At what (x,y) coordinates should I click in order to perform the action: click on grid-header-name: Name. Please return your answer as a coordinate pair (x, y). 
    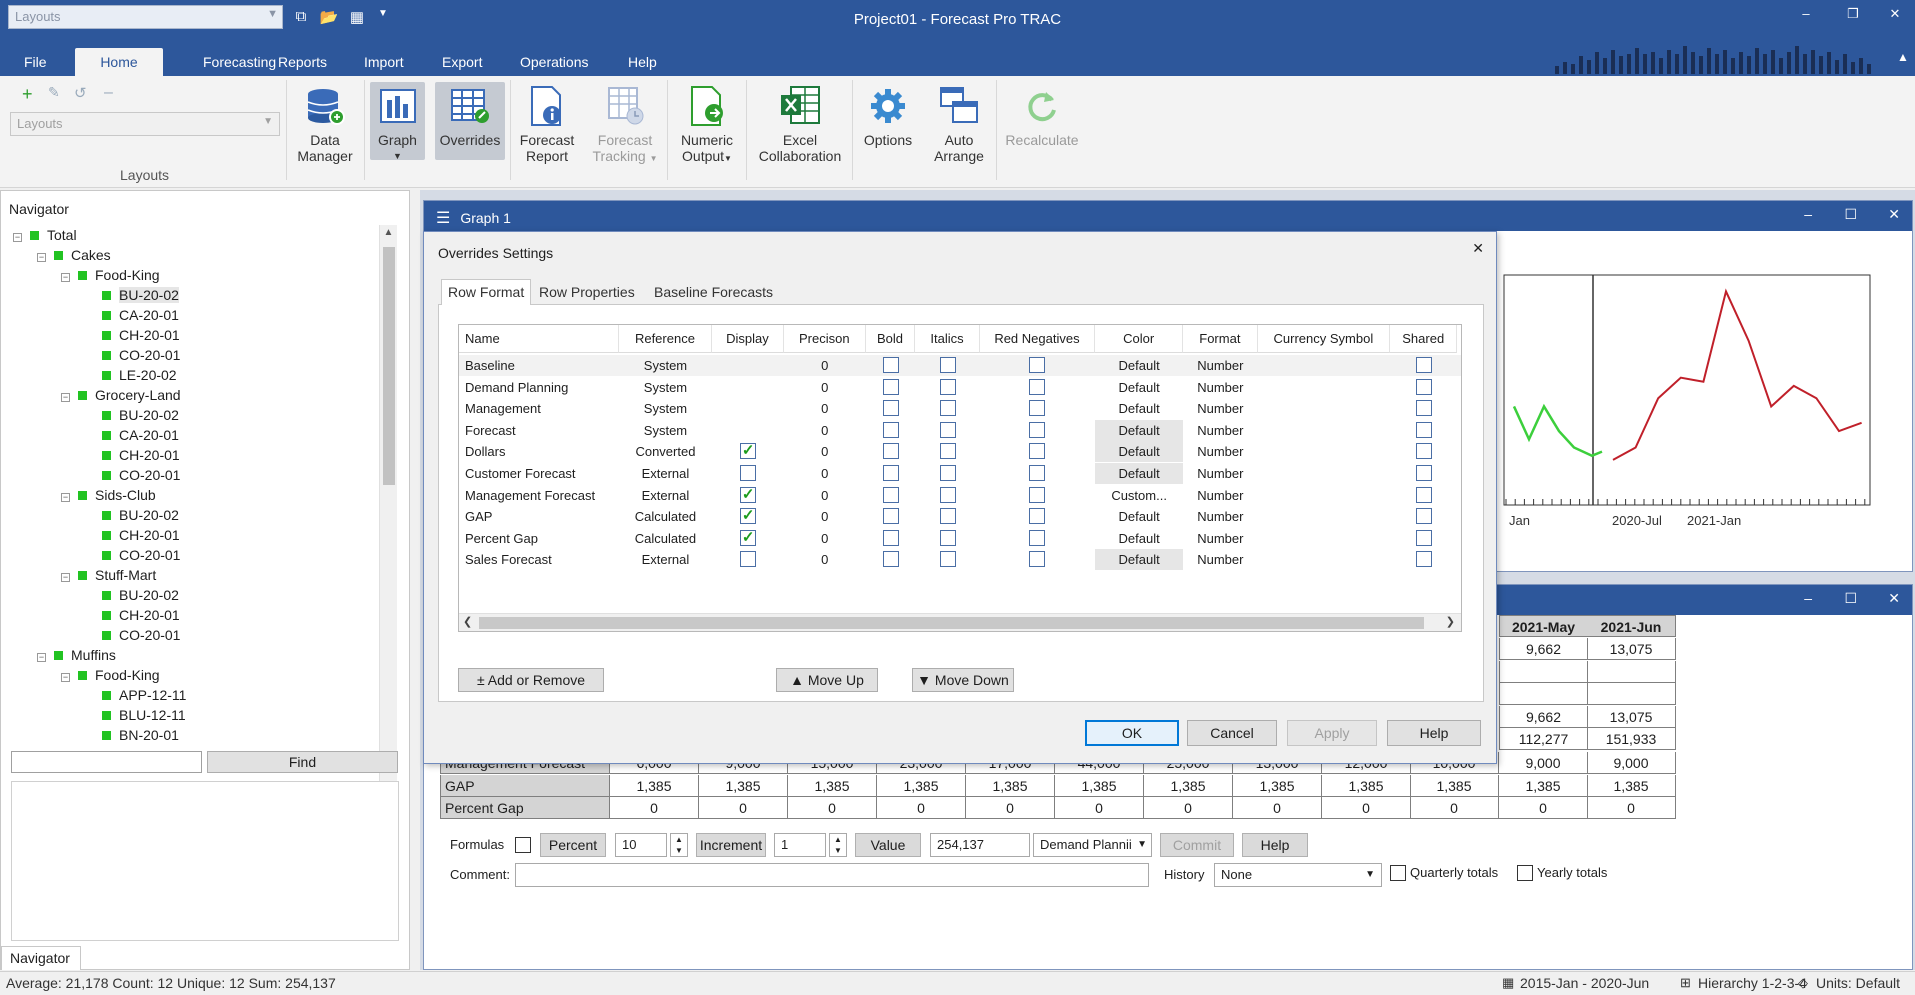
    Looking at the image, I should click on (539, 339).